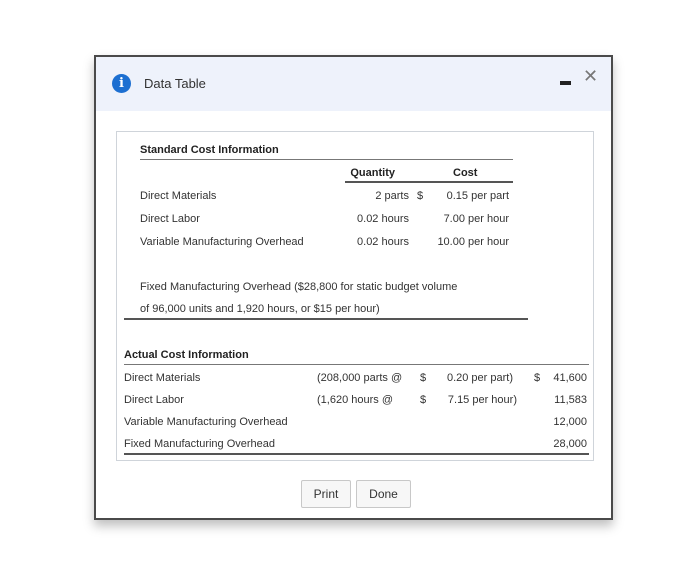 The image size is (700, 564). Describe the element at coordinates (353, 84) in the screenshot. I see `dialog-titlebar: i Data Table ✕` at that location.